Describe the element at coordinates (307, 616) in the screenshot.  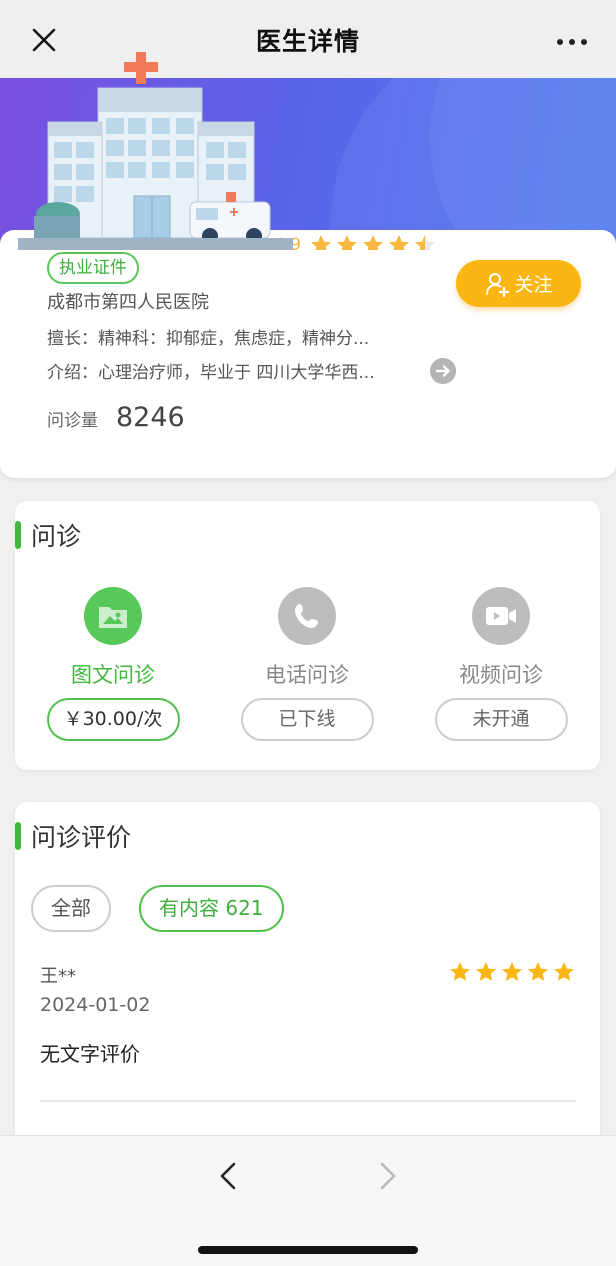
I see `phone-icon` at that location.